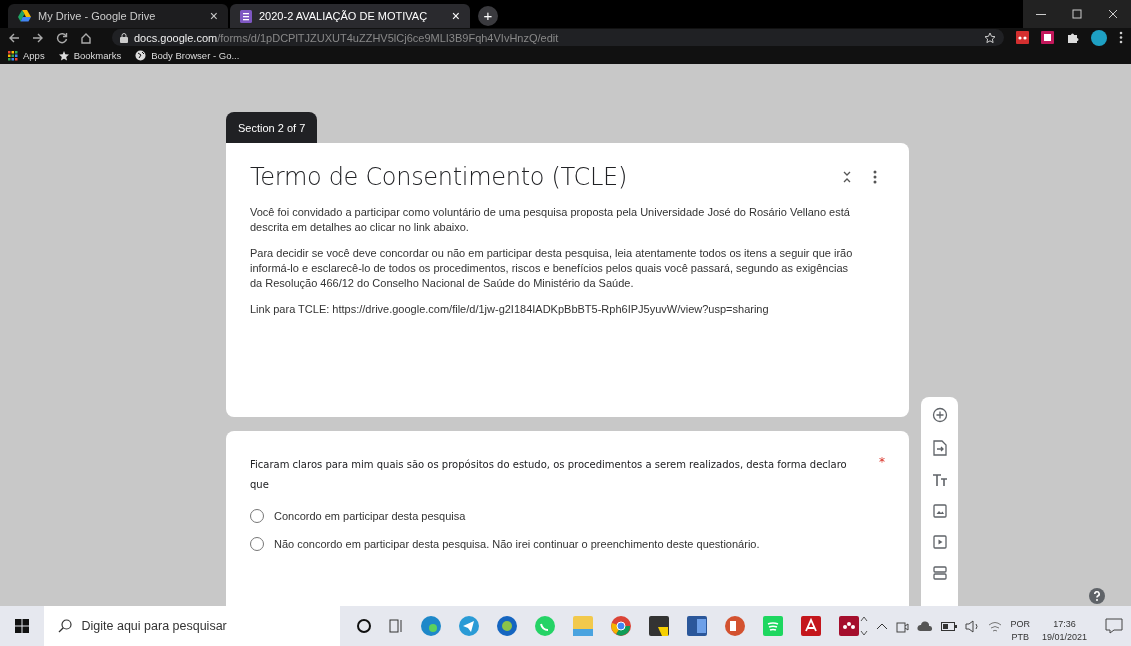 The width and height of the screenshot is (1131, 646). Describe the element at coordinates (925, 626) in the screenshot. I see `cloud-icon` at that location.